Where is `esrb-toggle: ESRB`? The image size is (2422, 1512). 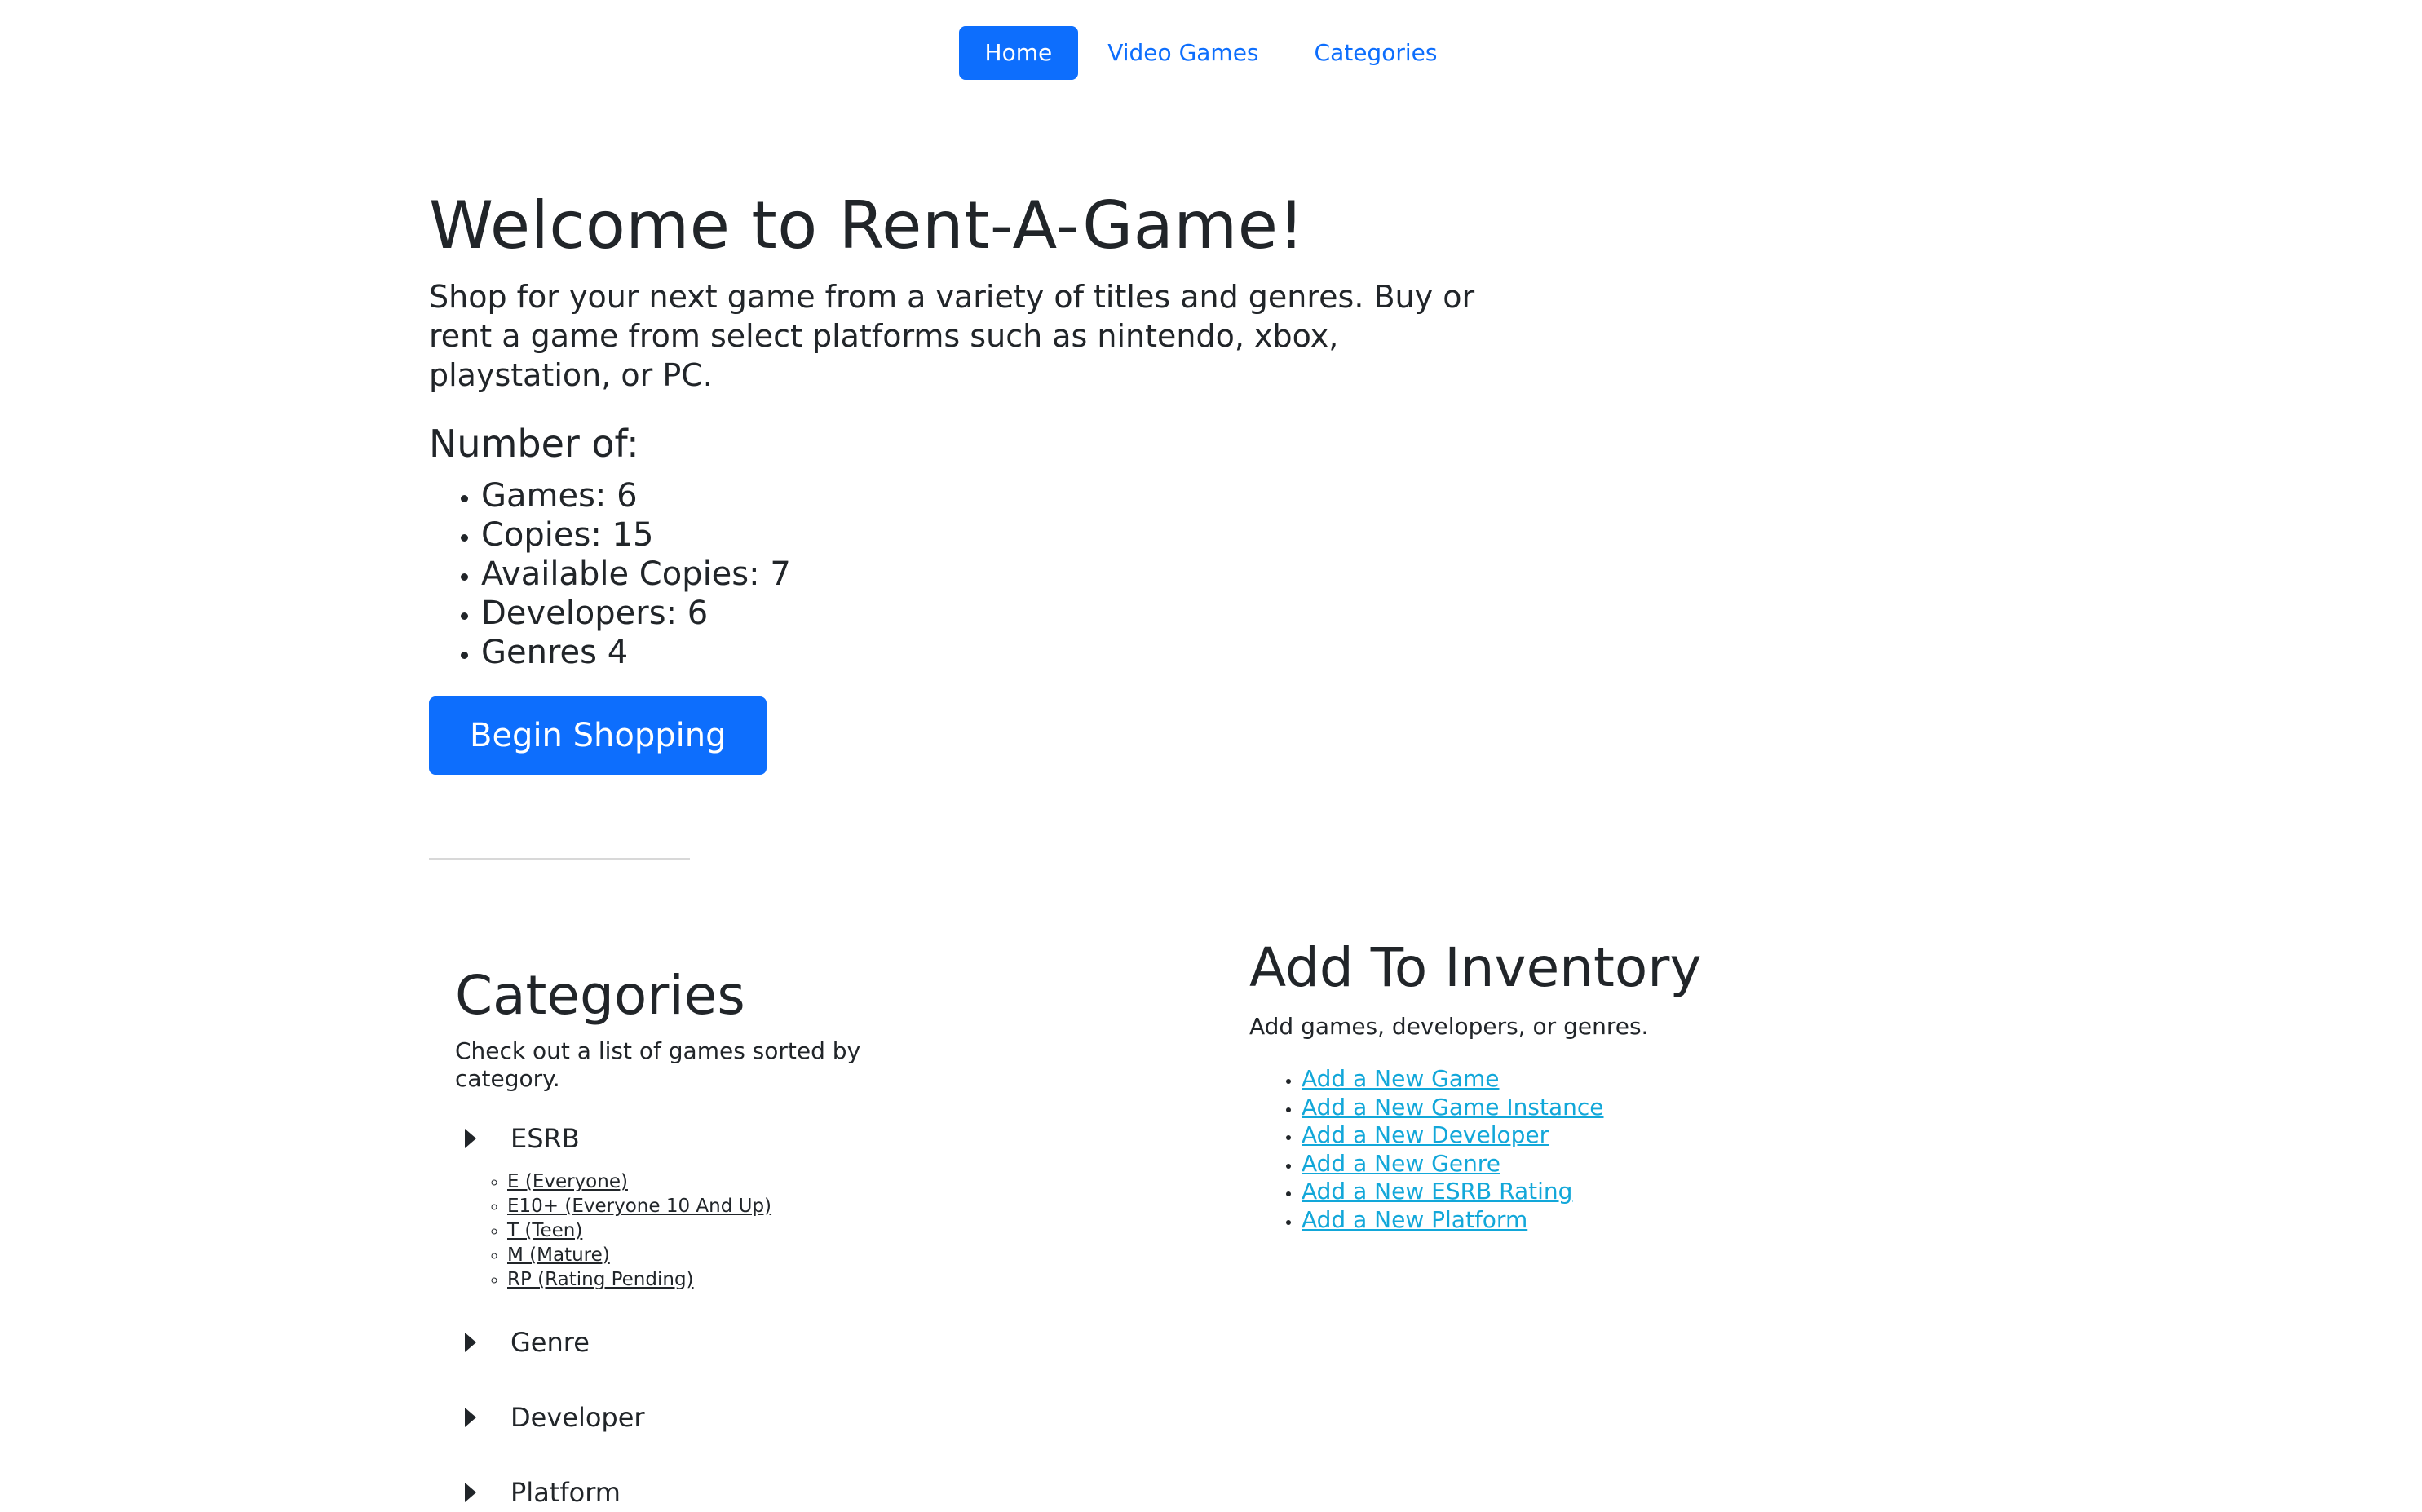 esrb-toggle: ESRB is located at coordinates (683, 1139).